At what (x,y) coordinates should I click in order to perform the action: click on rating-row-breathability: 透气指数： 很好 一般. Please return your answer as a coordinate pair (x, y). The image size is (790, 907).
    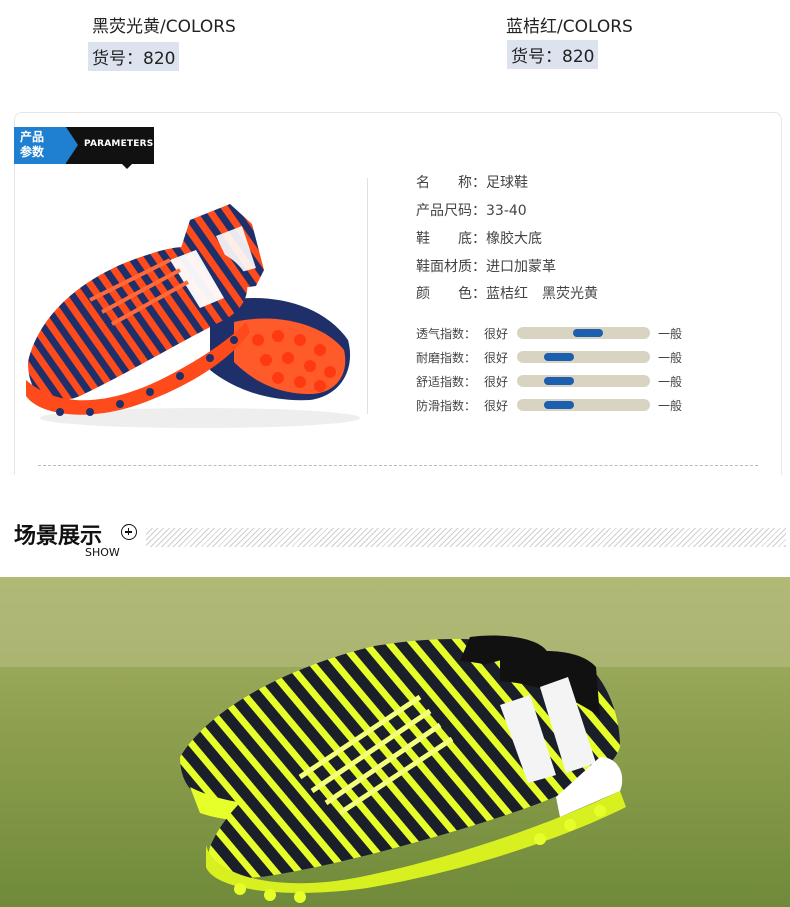
    Looking at the image, I should click on (549, 334).